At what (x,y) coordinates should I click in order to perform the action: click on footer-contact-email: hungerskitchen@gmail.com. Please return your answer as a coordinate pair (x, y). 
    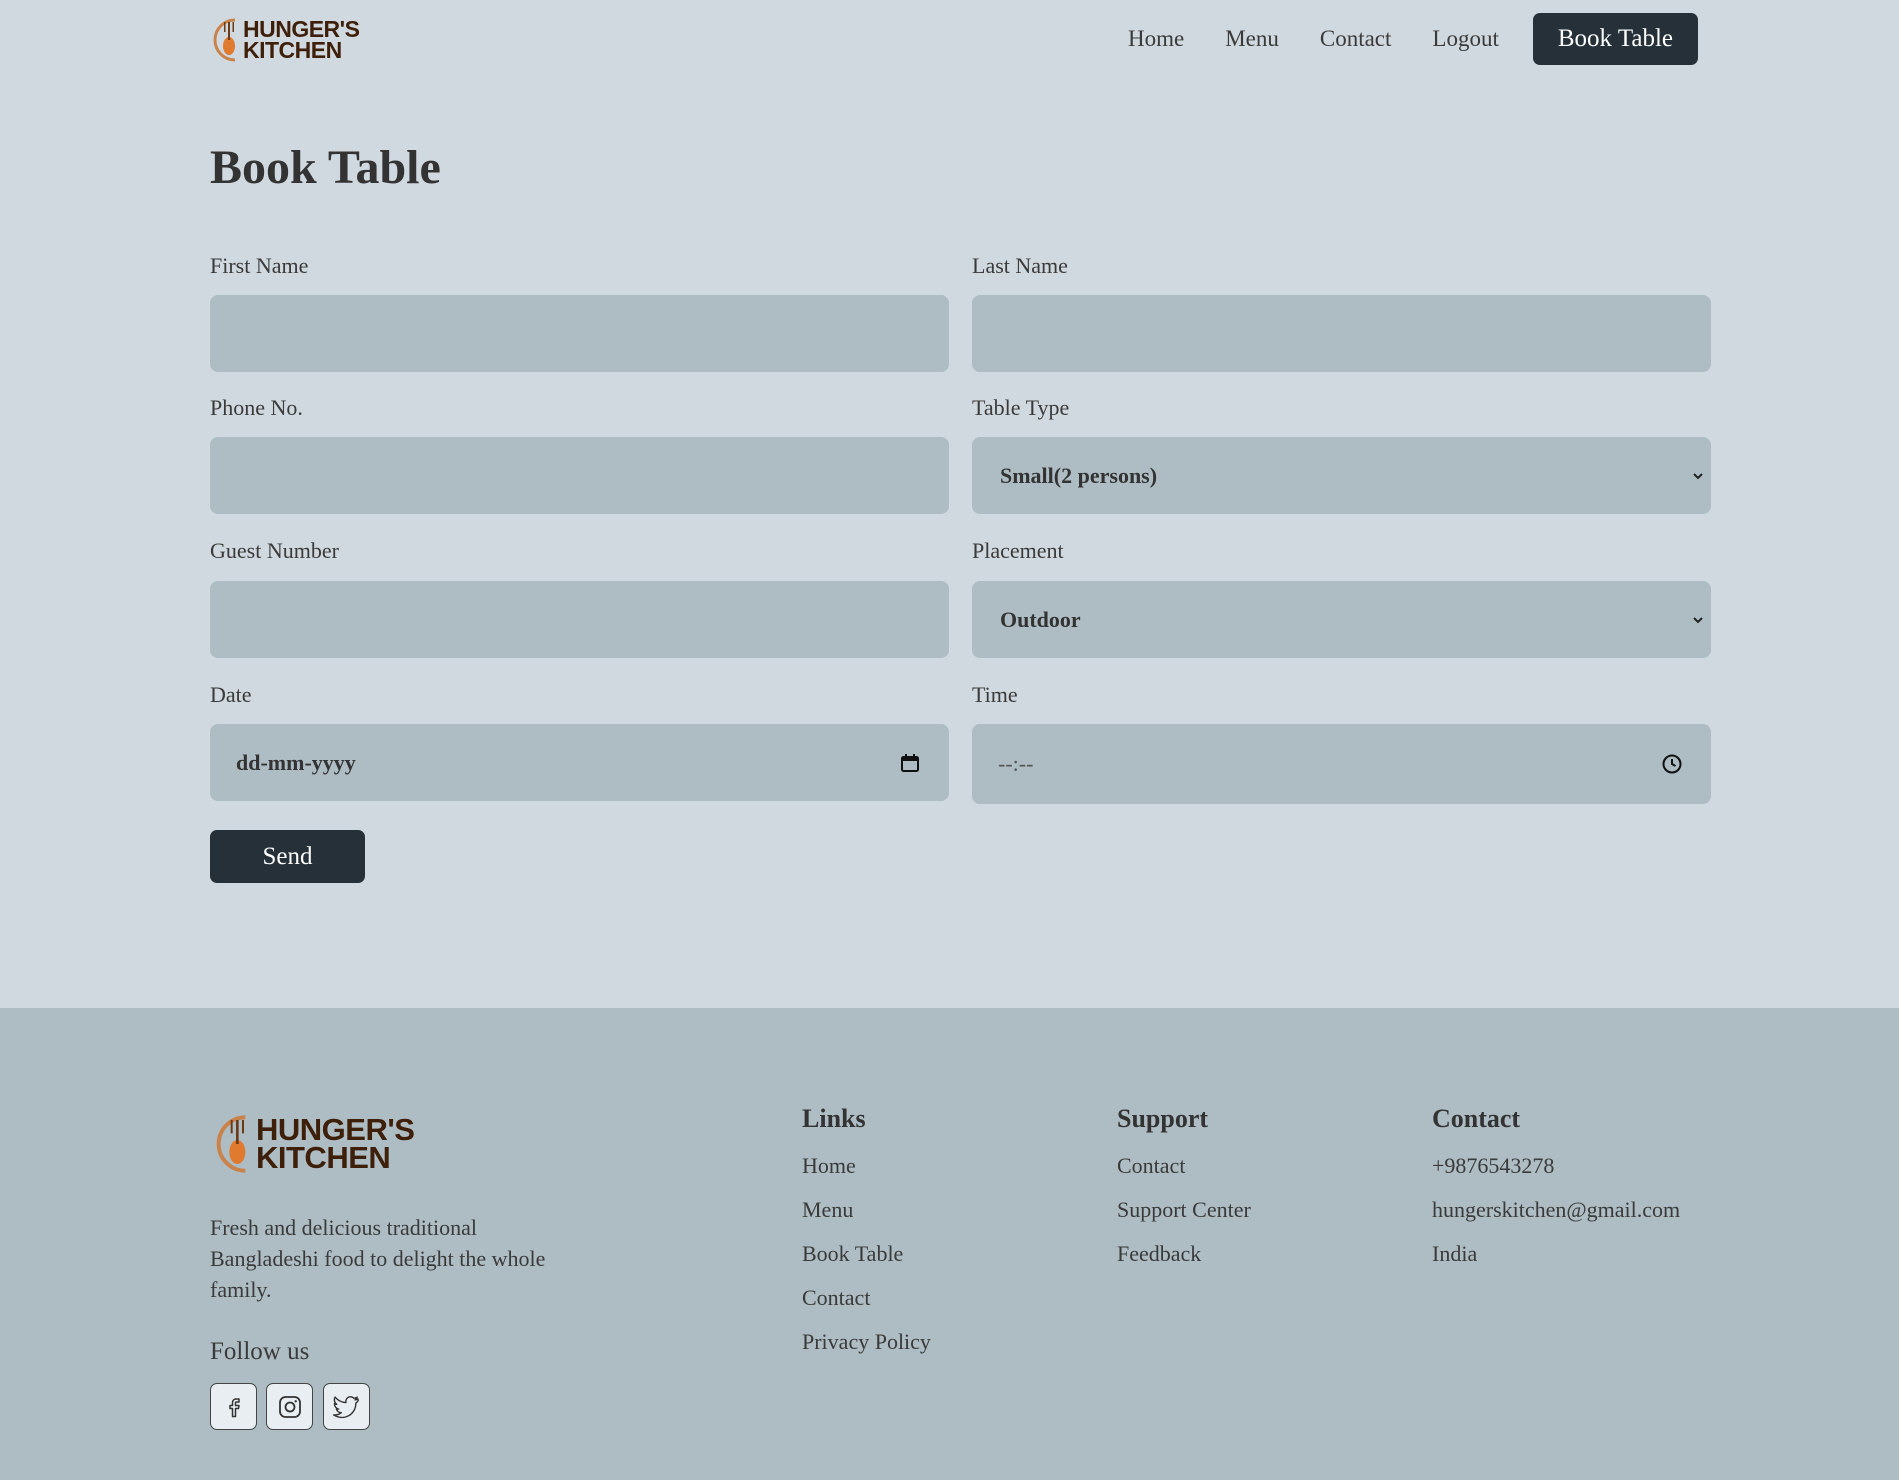
    Looking at the image, I should click on (1556, 1210).